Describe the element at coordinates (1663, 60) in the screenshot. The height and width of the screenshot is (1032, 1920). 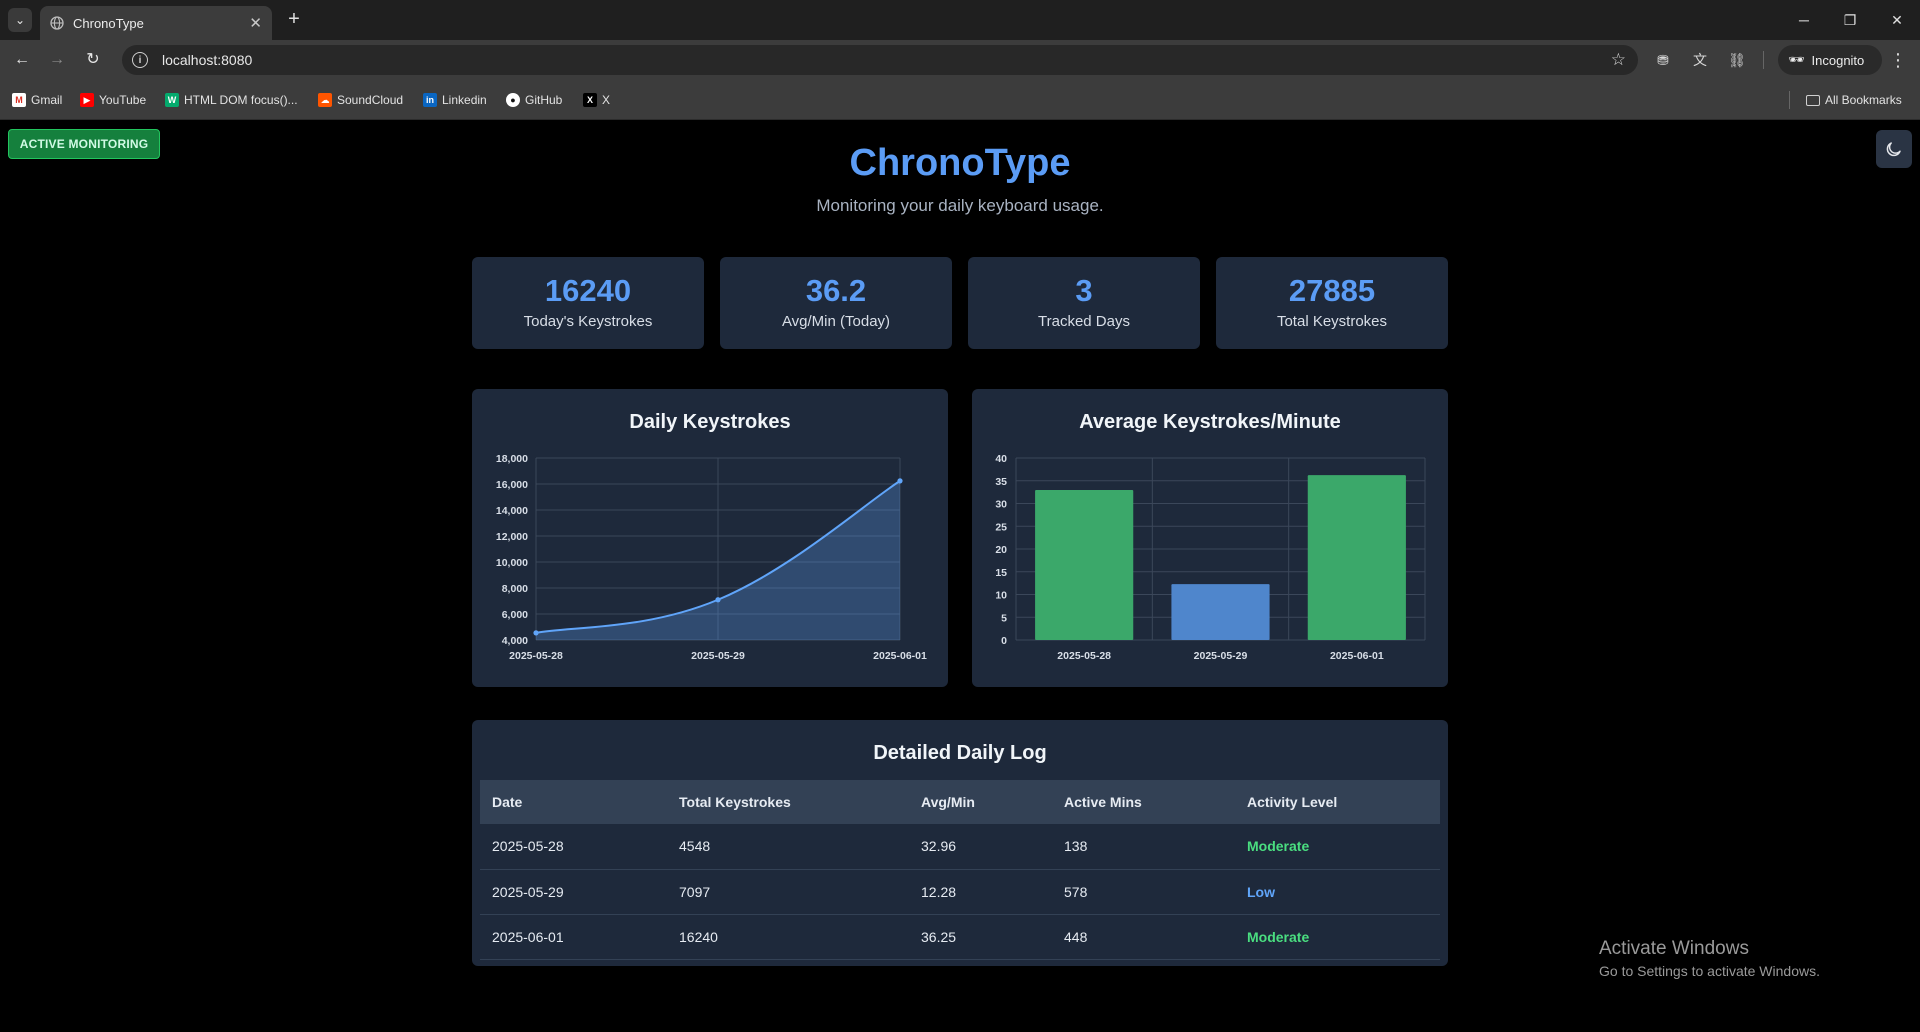
I see `incognito-extension-icon: ⛃` at that location.